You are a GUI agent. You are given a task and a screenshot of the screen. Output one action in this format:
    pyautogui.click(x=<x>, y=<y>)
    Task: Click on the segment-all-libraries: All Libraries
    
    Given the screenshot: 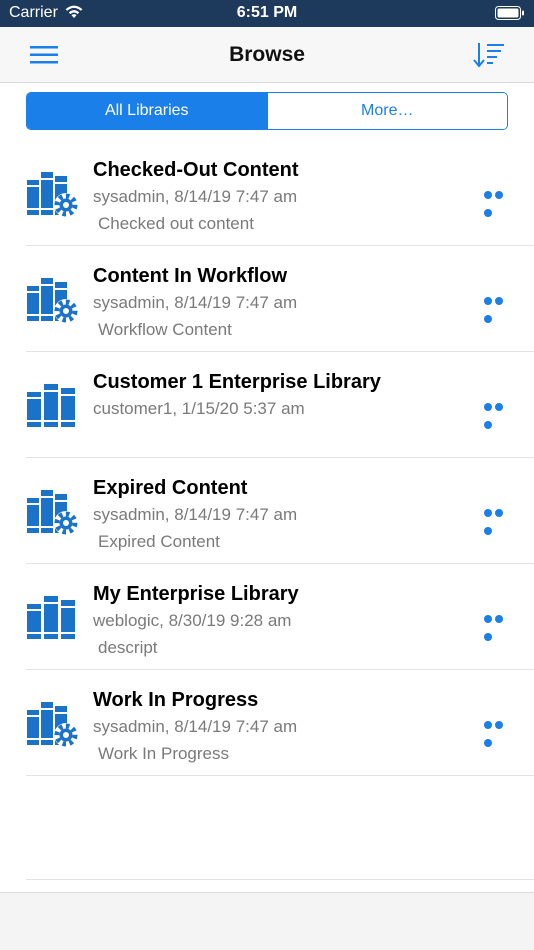 What is the action you would take?
    pyautogui.click(x=147, y=111)
    